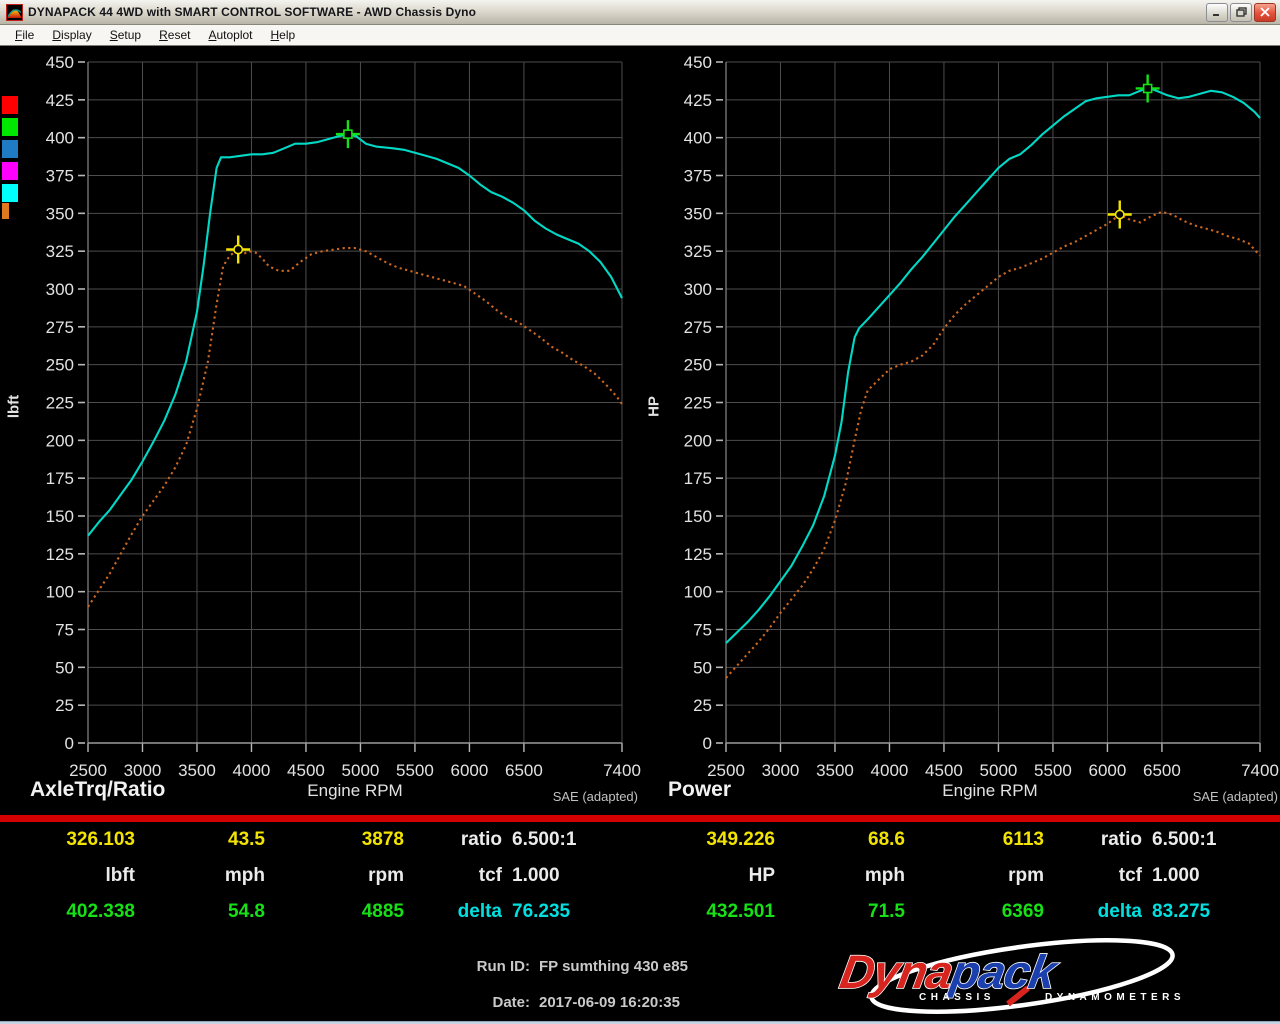 The image size is (1280, 1024). Describe the element at coordinates (613, 966) in the screenshot. I see `run-id-value: FP sumthing 430 e85` at that location.